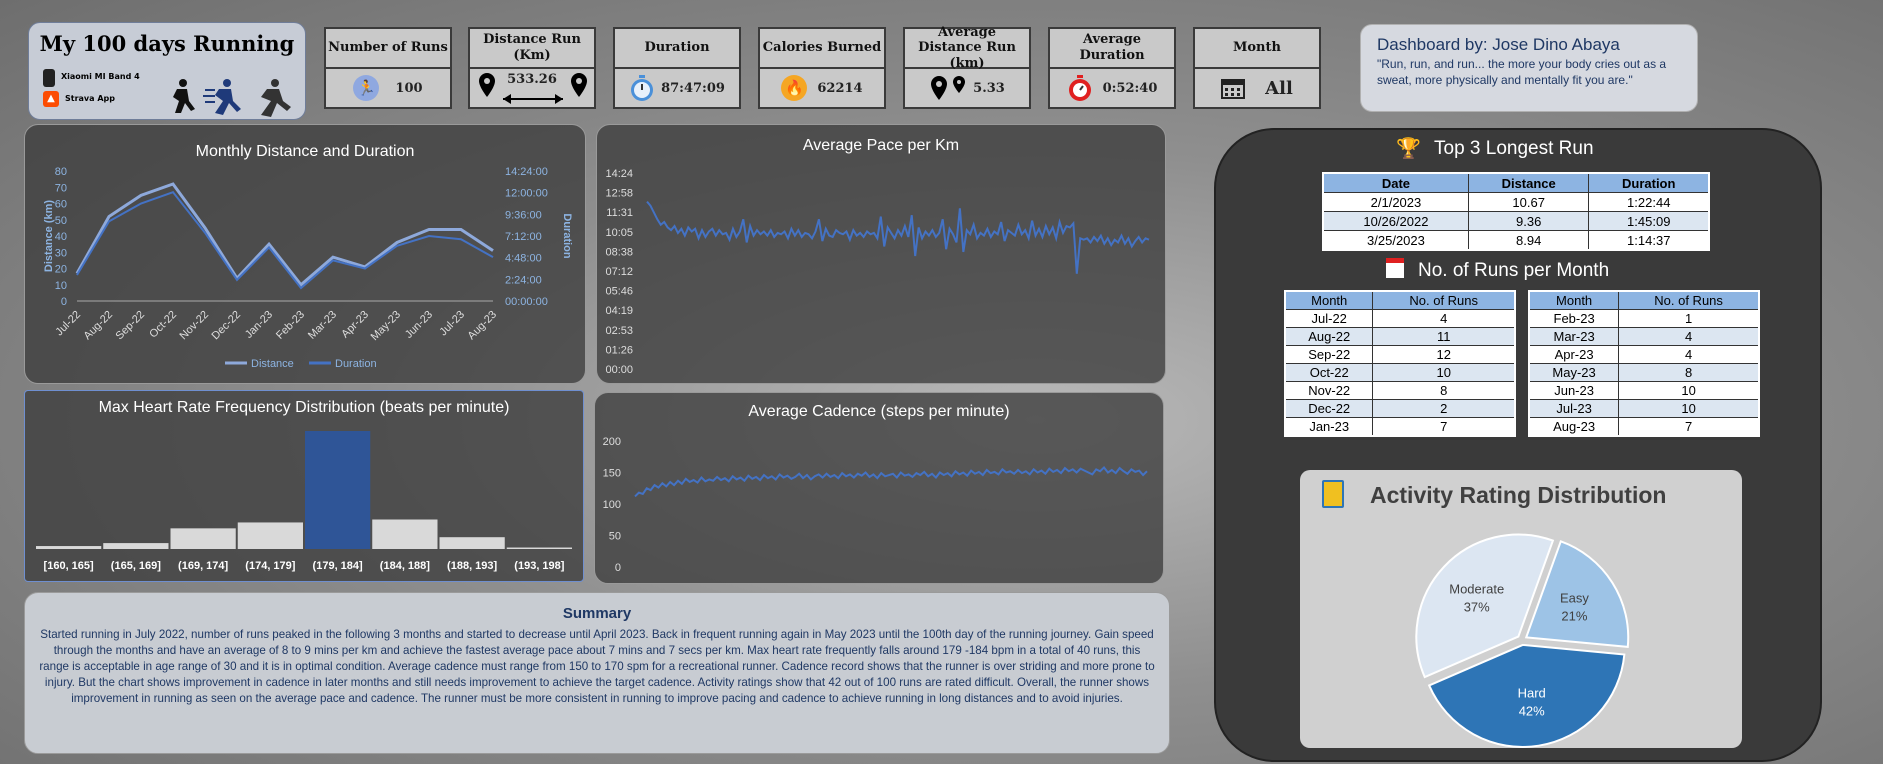  I want to click on kpi-value-text: 87:47:09, so click(693, 88).